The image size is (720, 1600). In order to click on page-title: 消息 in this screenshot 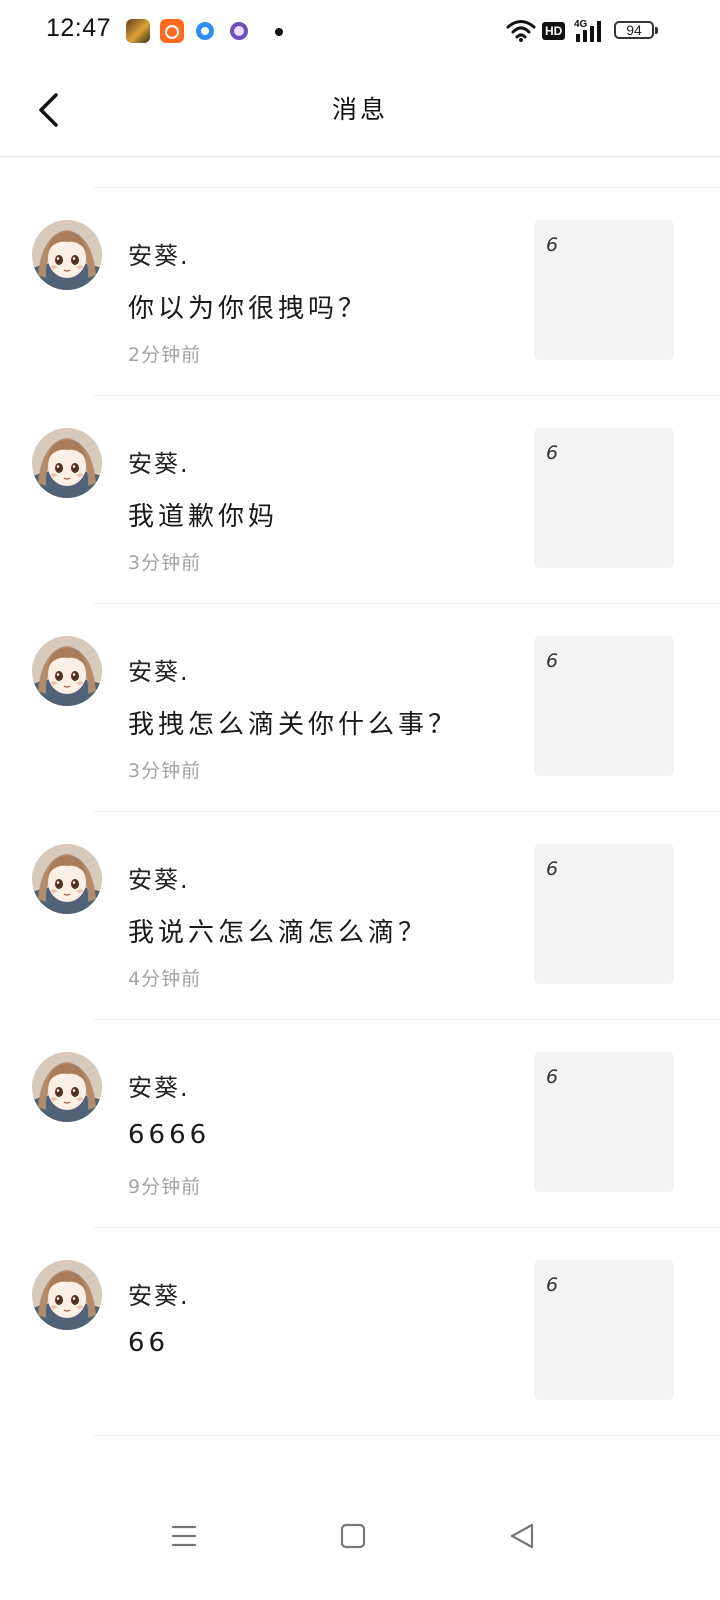, I will do `click(359, 109)`.